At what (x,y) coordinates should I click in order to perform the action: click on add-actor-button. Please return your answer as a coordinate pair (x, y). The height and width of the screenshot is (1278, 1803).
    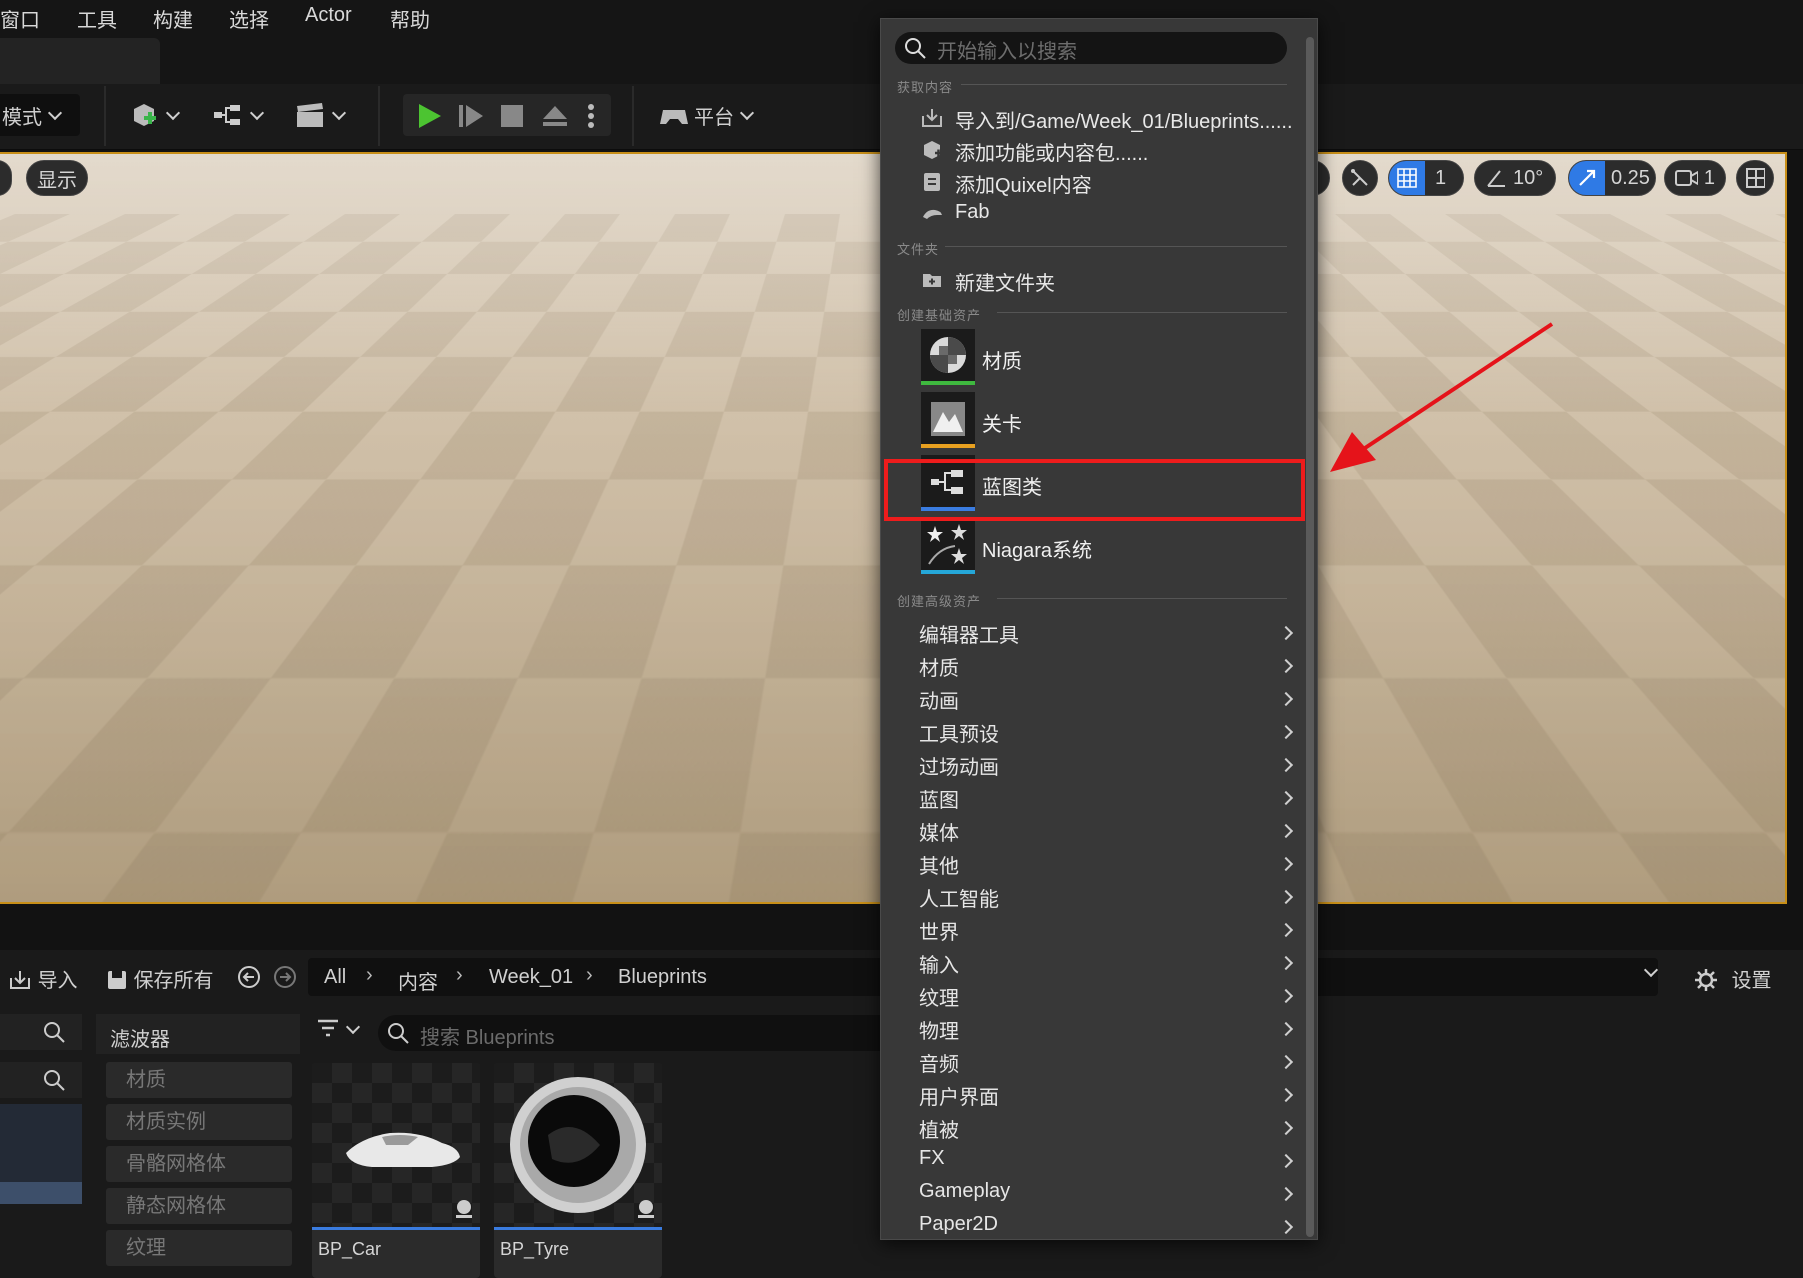
    Looking at the image, I should click on (154, 115).